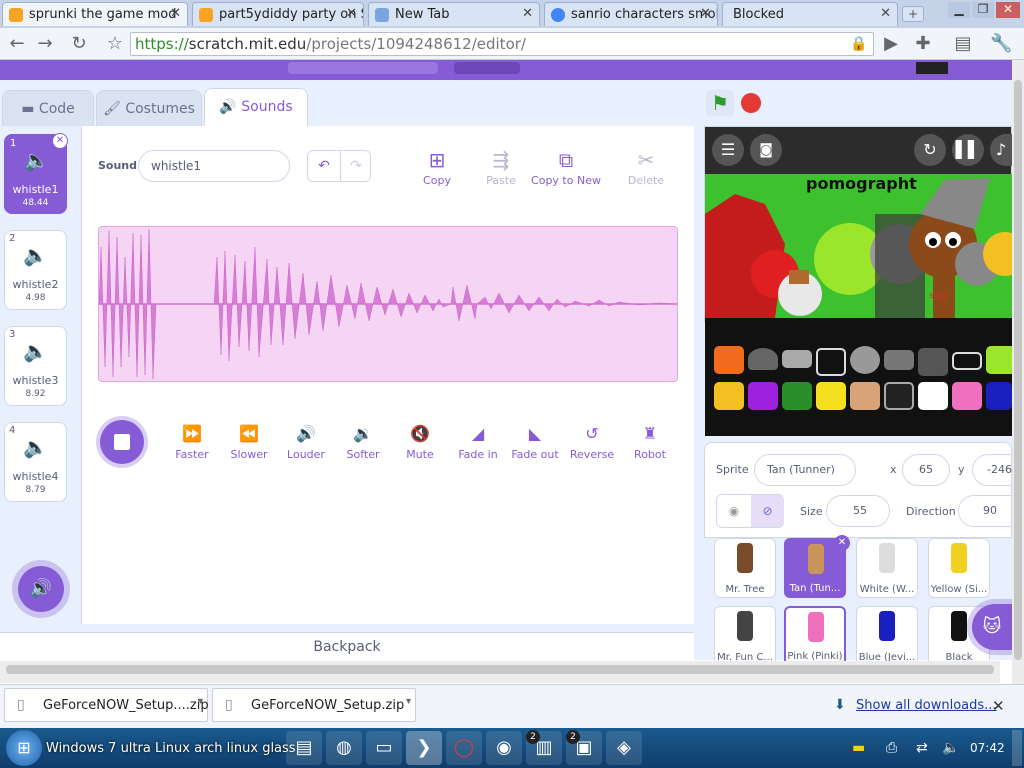 This screenshot has height=768, width=1024. I want to click on size-field: 55, so click(858, 511).